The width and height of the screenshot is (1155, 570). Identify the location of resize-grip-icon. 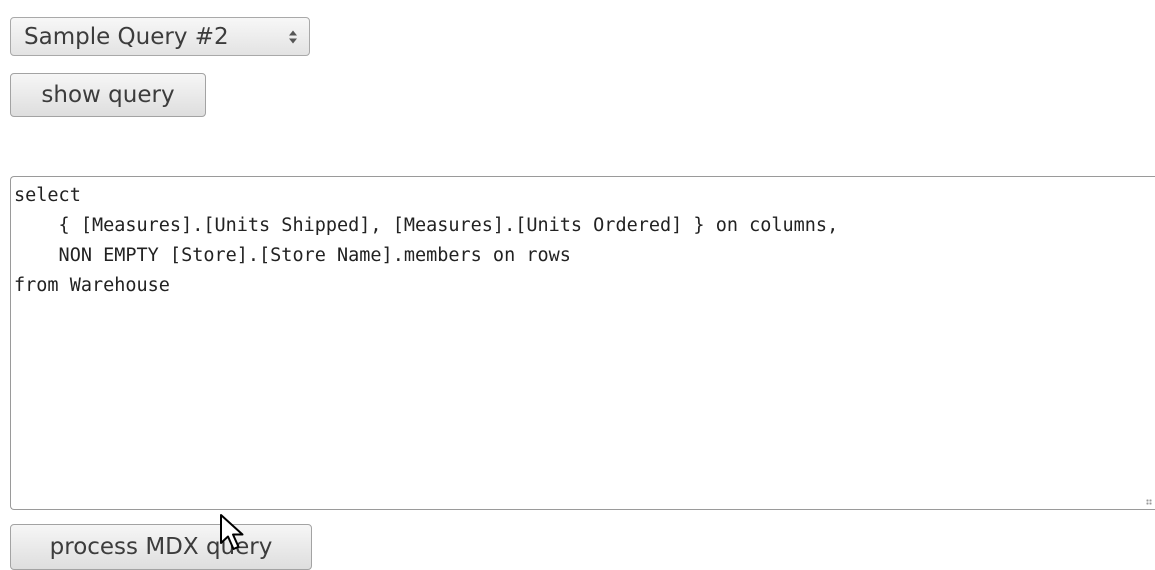
(1149, 502).